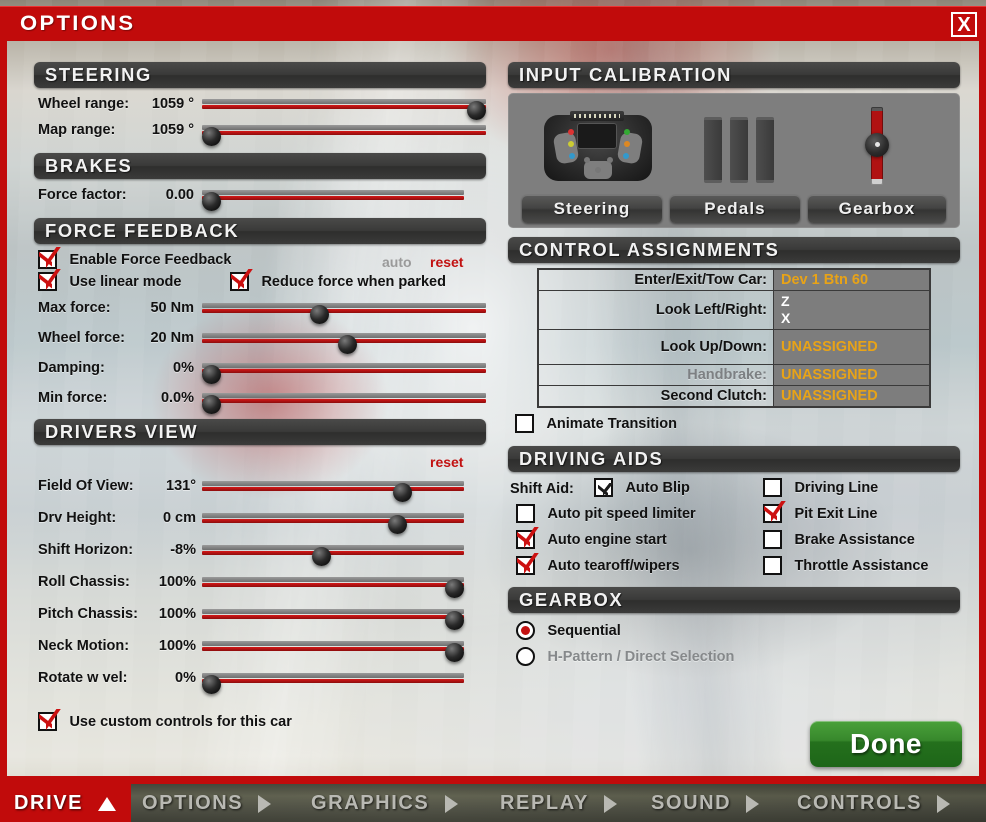 This screenshot has height=822, width=986. What do you see at coordinates (964, 24) in the screenshot?
I see `close-icon: X` at bounding box center [964, 24].